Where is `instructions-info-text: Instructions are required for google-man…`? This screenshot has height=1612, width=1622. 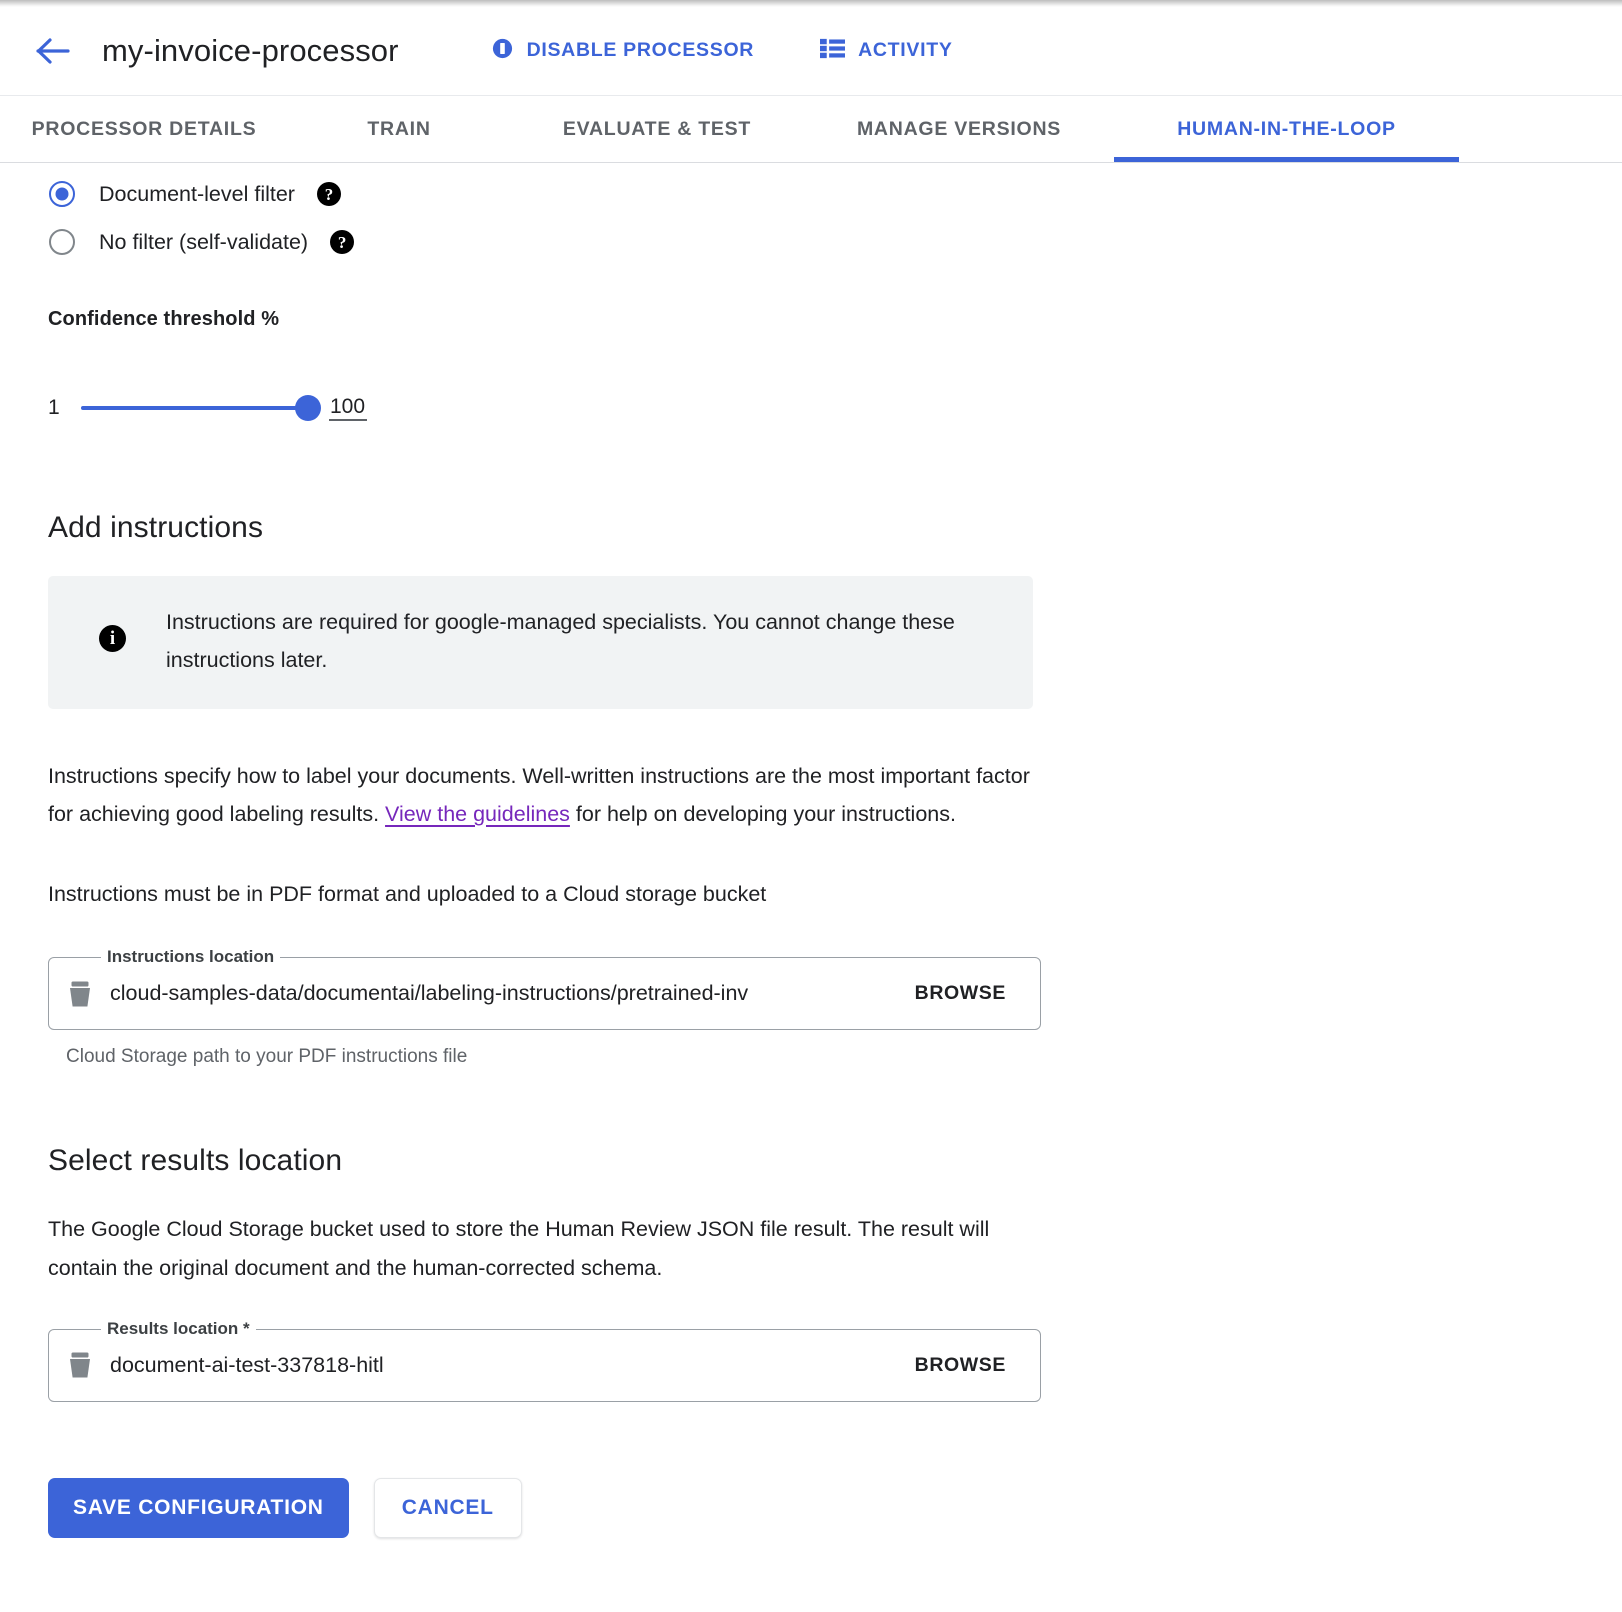 instructions-info-text: Instructions are required for google-man… is located at coordinates (560, 641).